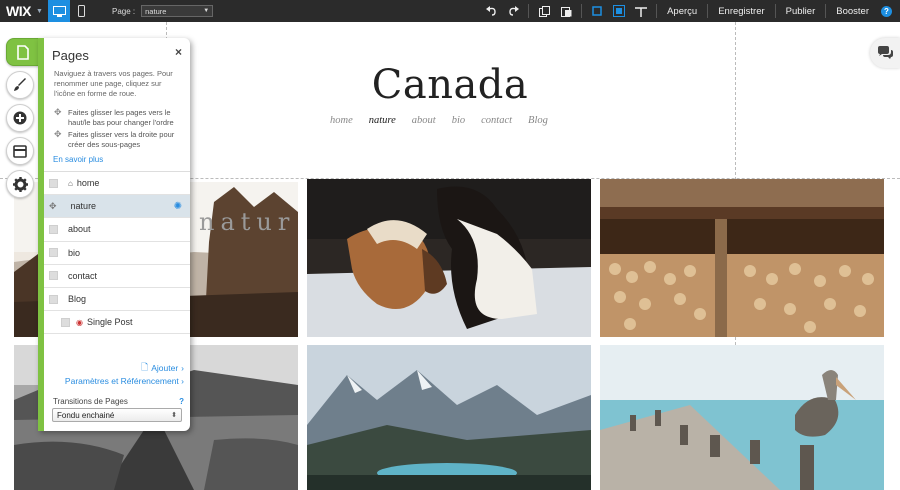  What do you see at coordinates (178, 52) in the screenshot?
I see `close-button: ×` at bounding box center [178, 52].